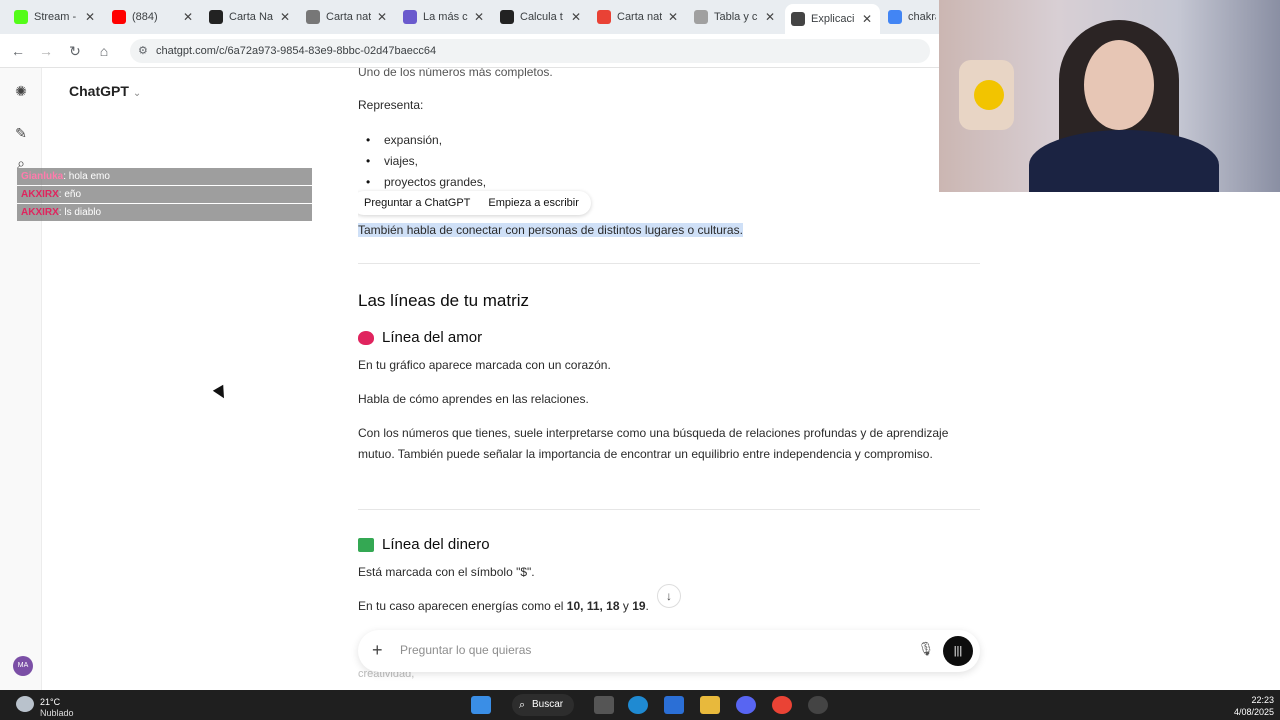 This screenshot has width=1280, height=720. Describe the element at coordinates (925, 649) in the screenshot. I see `microphone-icon: 🎙` at that location.